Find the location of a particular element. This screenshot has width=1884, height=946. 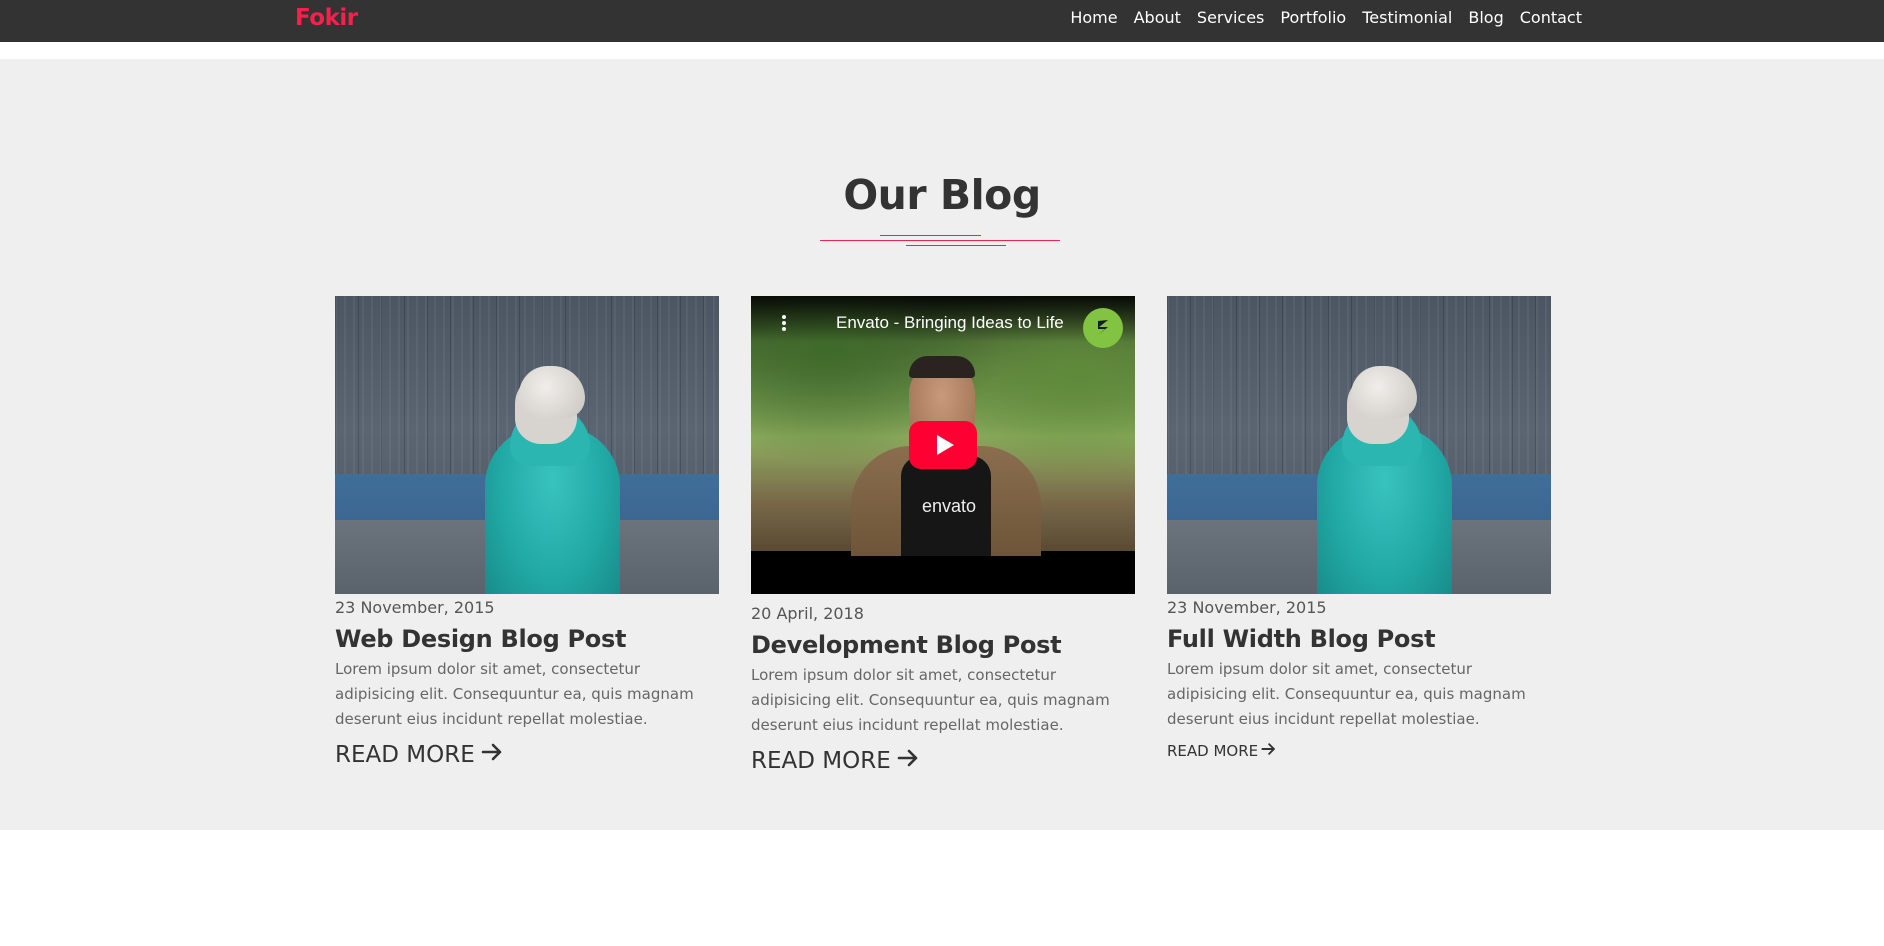

nav-link-services: Services is located at coordinates (1230, 17).